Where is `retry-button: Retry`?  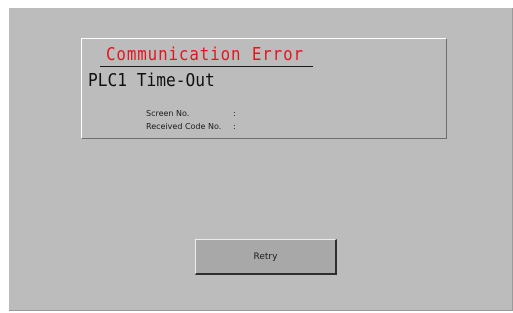
retry-button: Retry is located at coordinates (266, 257).